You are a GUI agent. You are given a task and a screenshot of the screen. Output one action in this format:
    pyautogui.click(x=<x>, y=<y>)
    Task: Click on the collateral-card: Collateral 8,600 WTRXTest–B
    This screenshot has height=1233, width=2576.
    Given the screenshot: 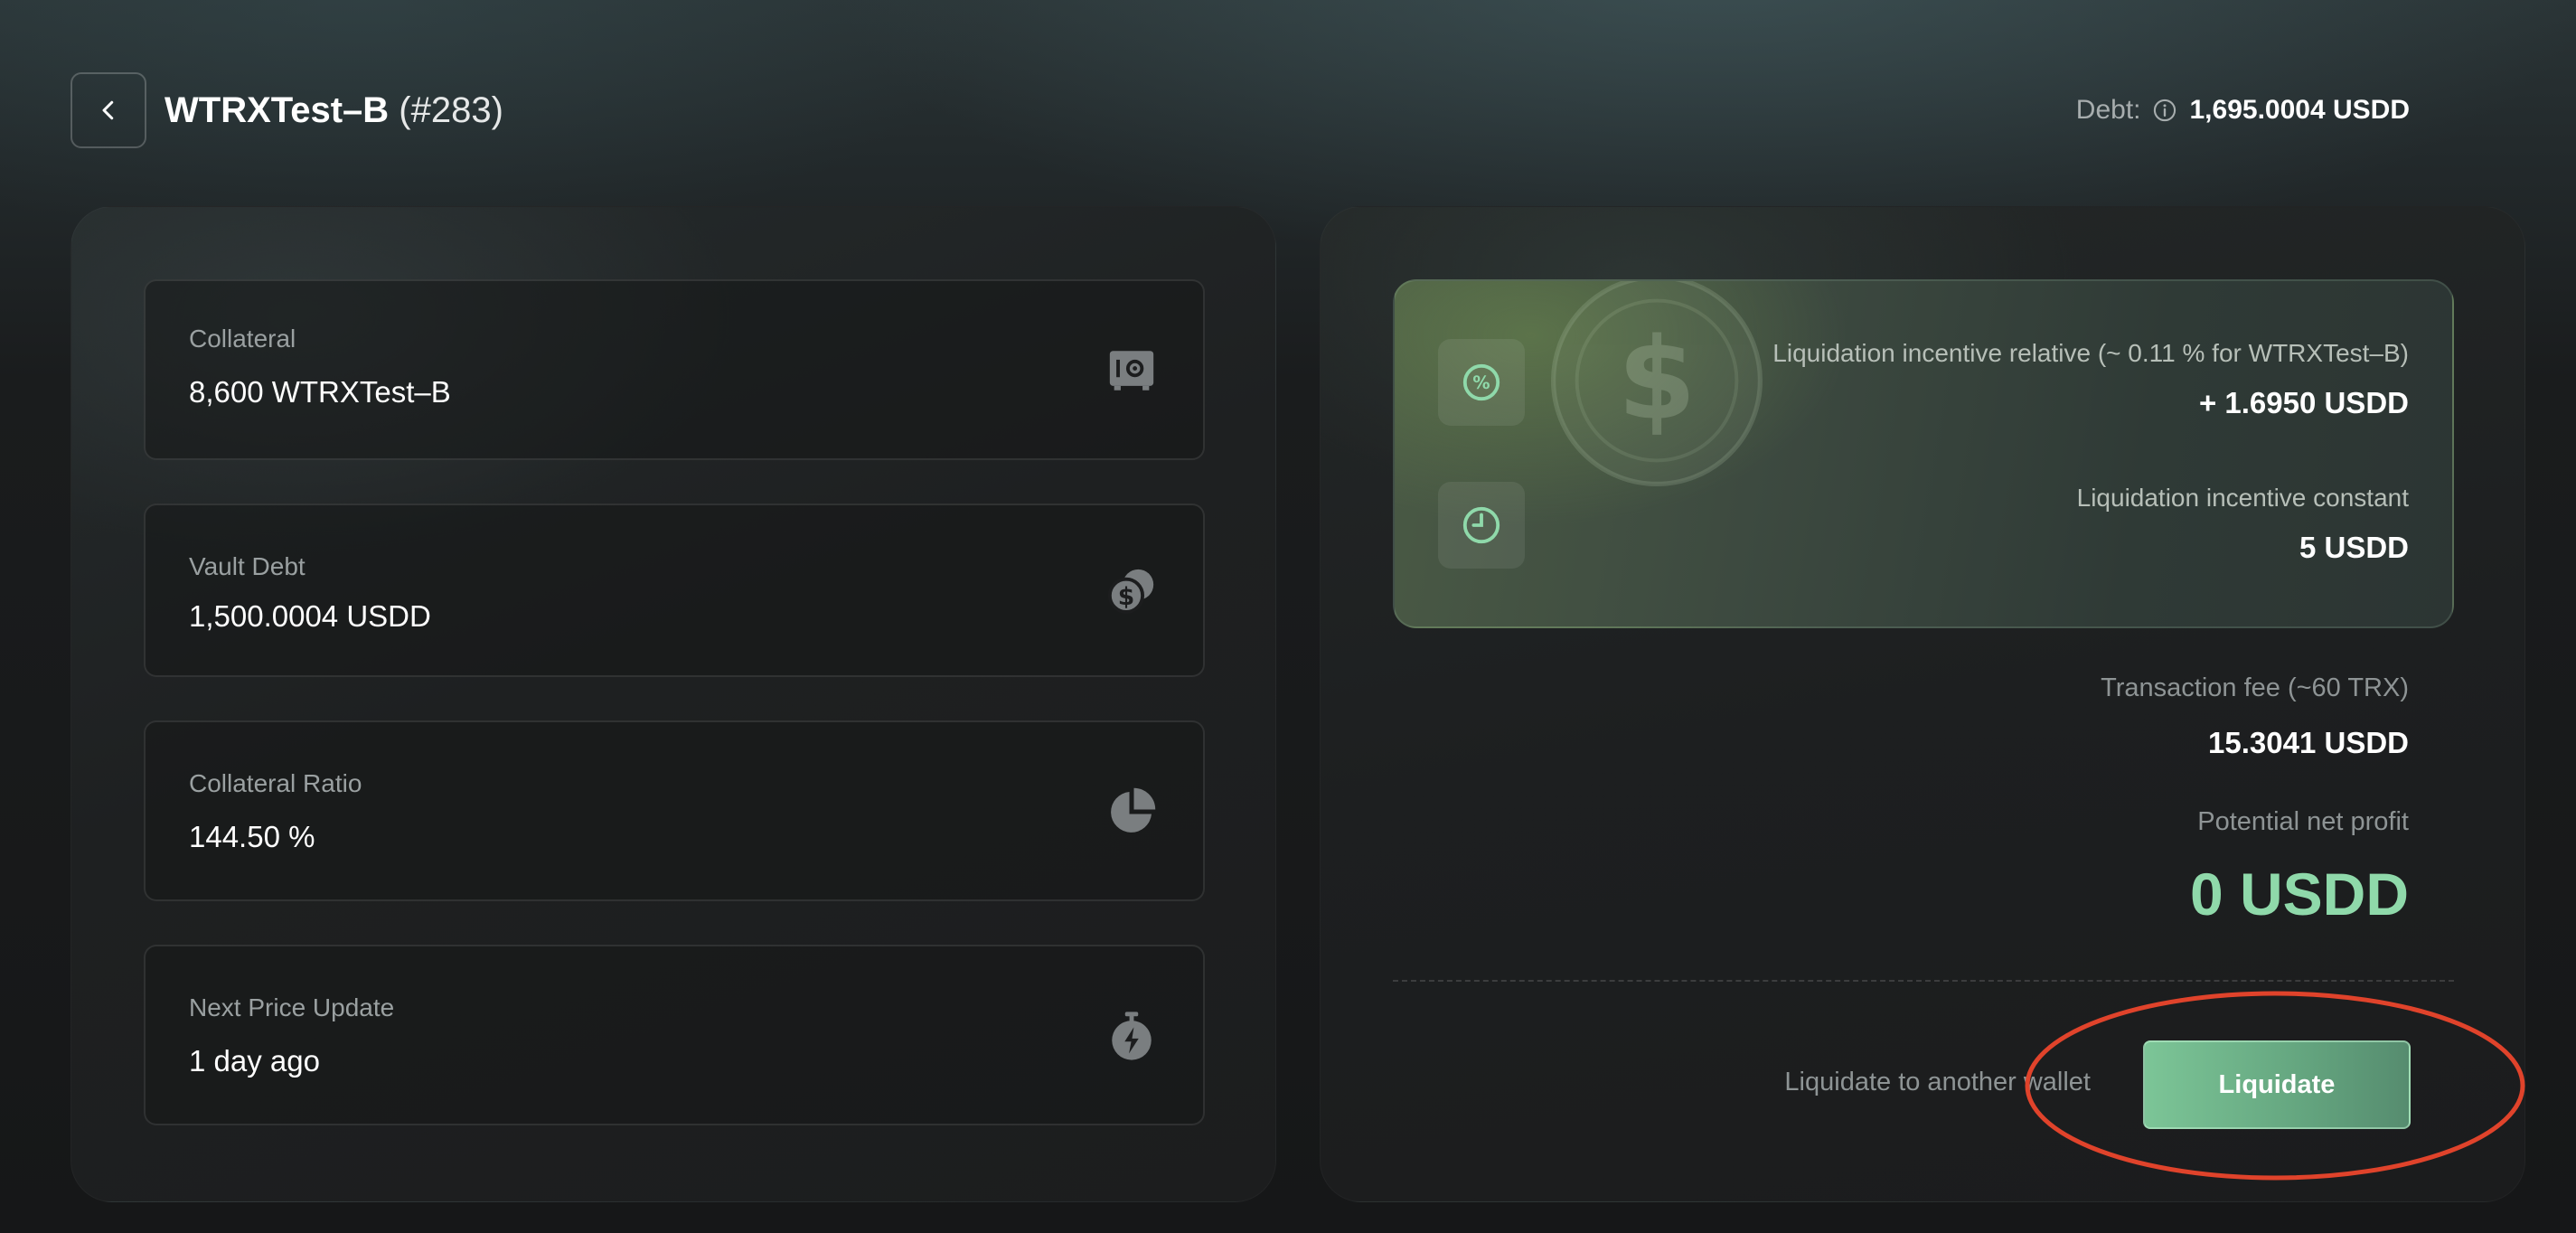 What is the action you would take?
    pyautogui.click(x=674, y=369)
    